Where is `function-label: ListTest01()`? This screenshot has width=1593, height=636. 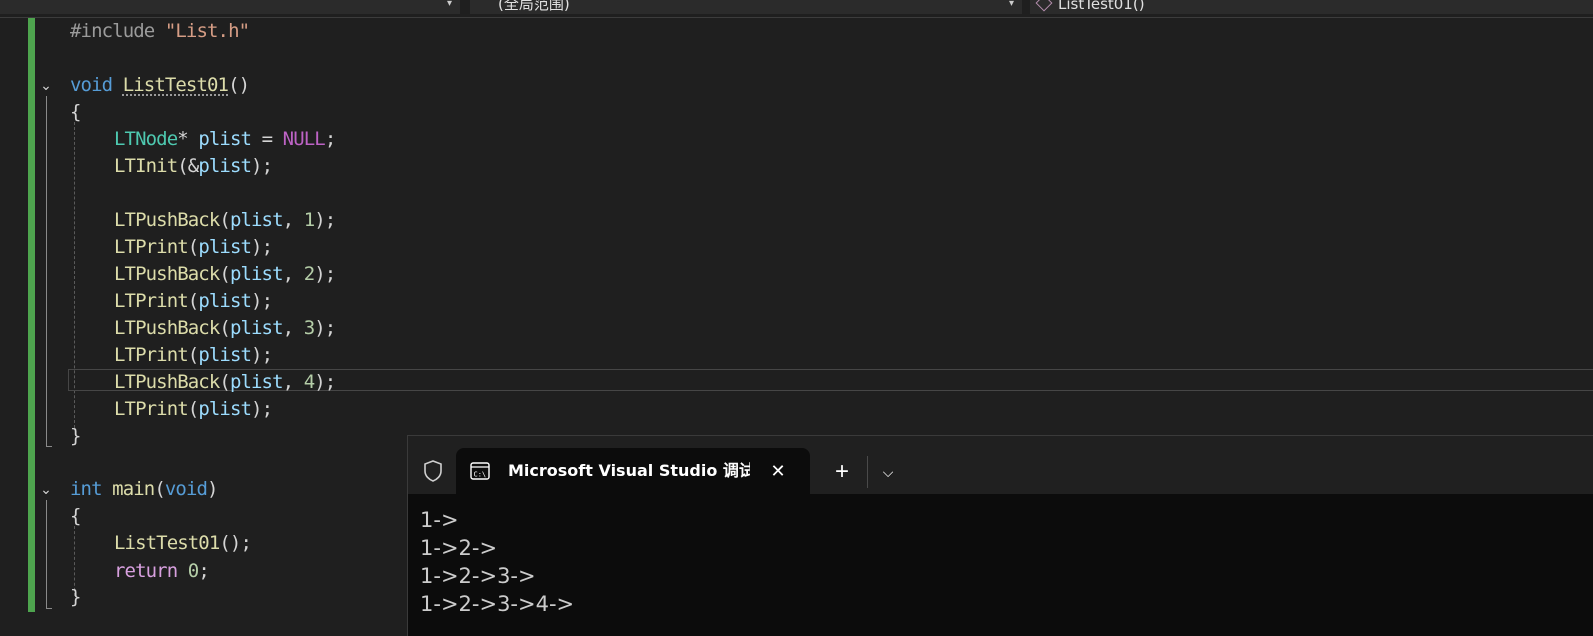
function-label: ListTest01() is located at coordinates (1101, 6).